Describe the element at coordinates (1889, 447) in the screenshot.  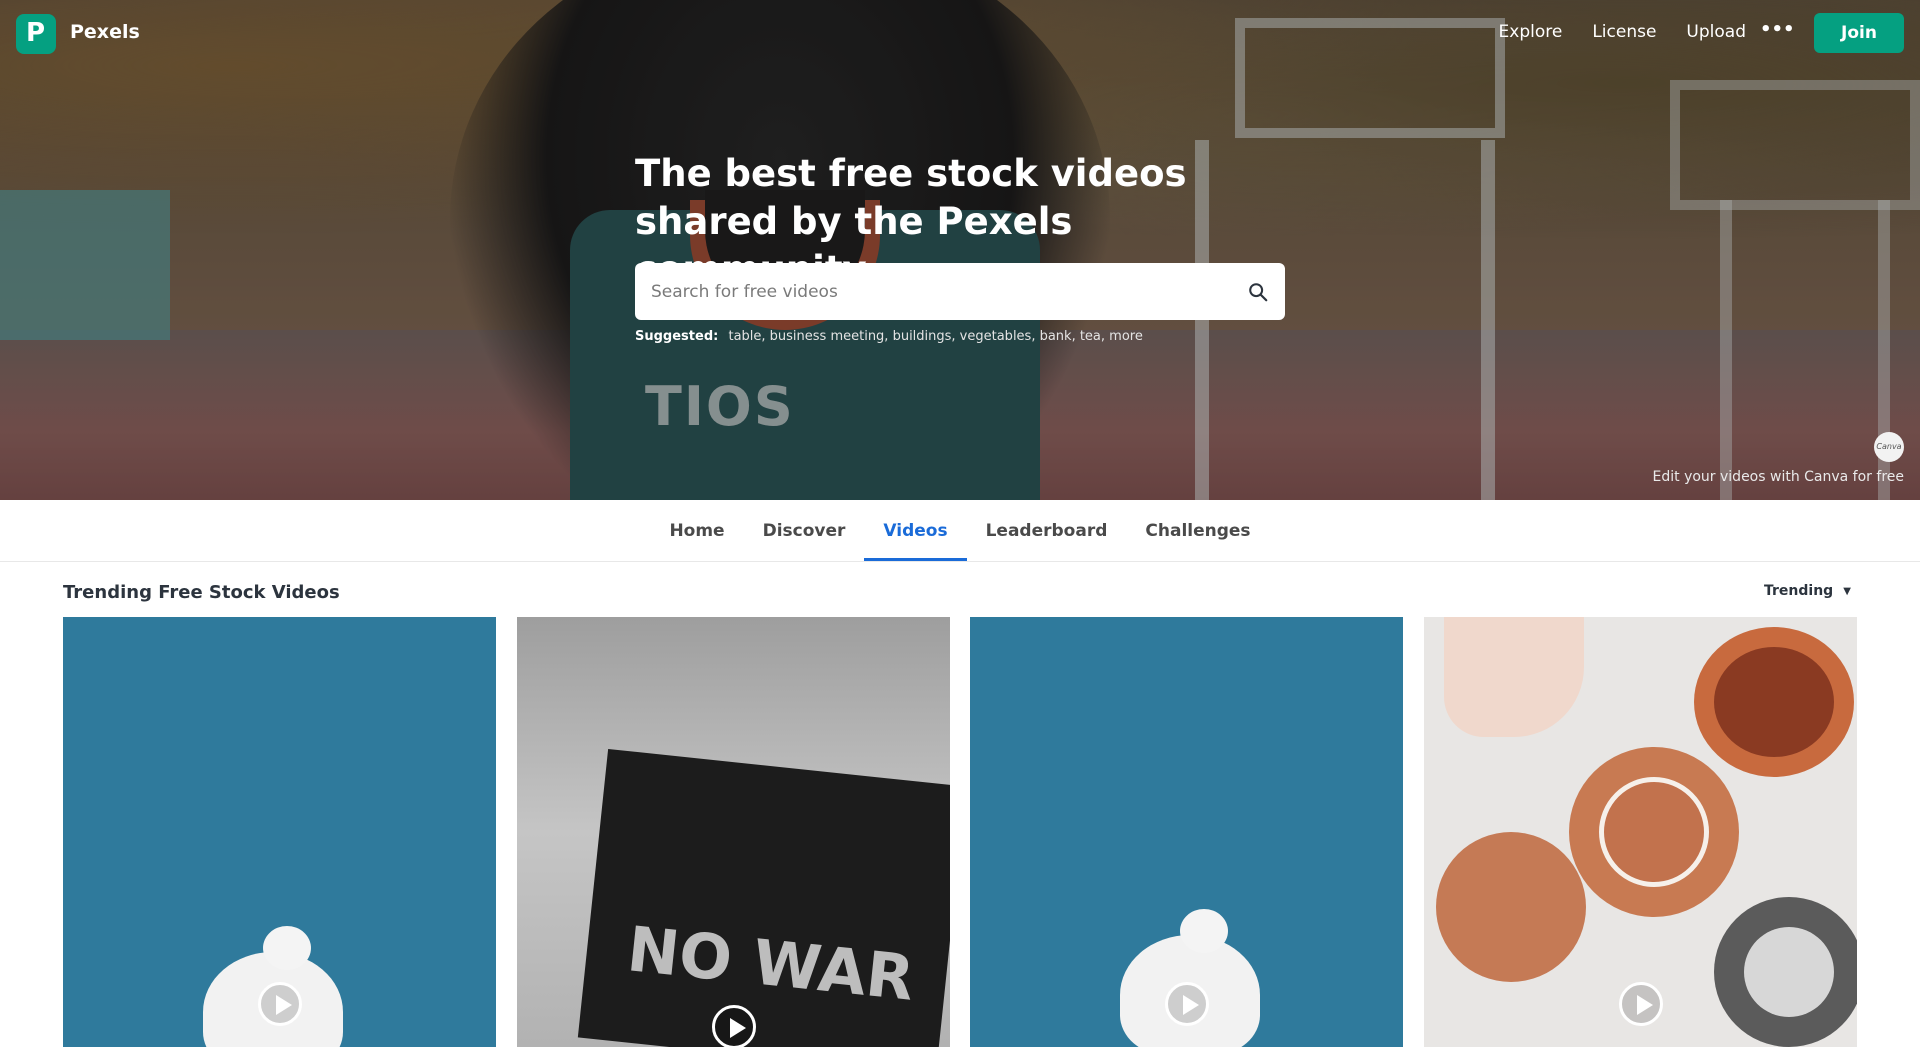
I see `canva-logo-icon: Canva` at that location.